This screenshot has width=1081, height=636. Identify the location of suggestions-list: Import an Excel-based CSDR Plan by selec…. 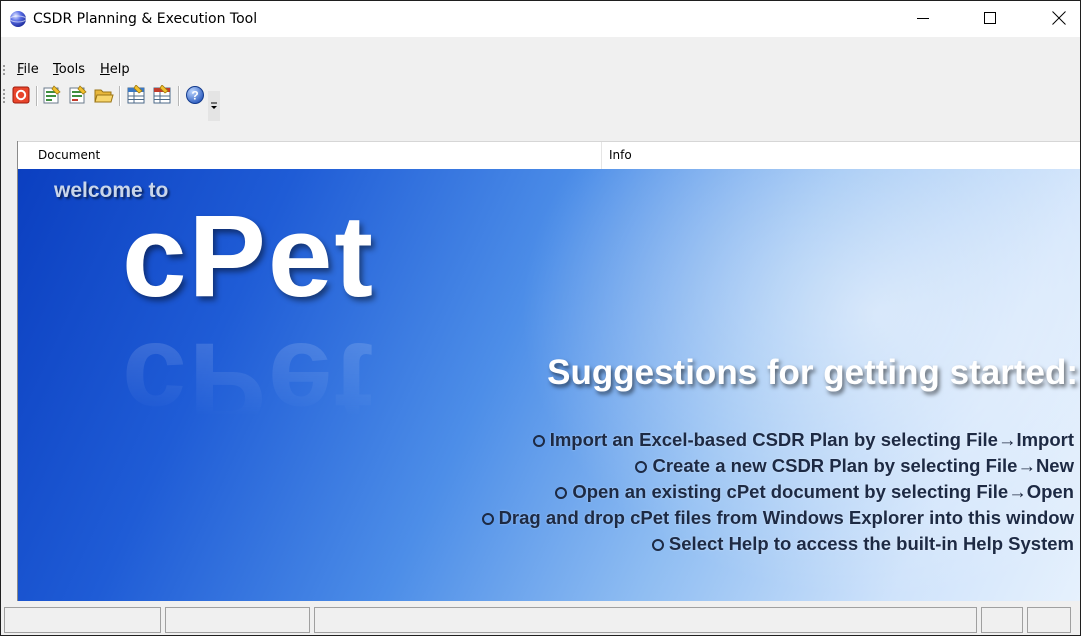
(777, 492).